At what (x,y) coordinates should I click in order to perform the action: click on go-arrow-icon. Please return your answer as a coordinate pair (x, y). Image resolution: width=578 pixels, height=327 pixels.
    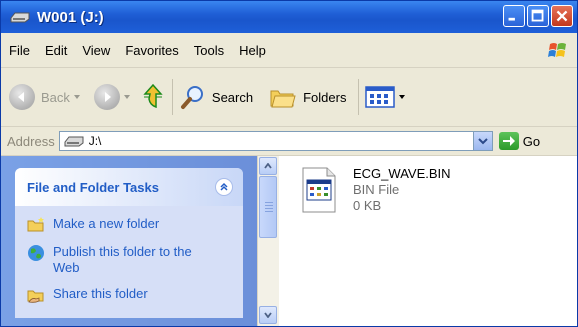
    Looking at the image, I should click on (508, 141).